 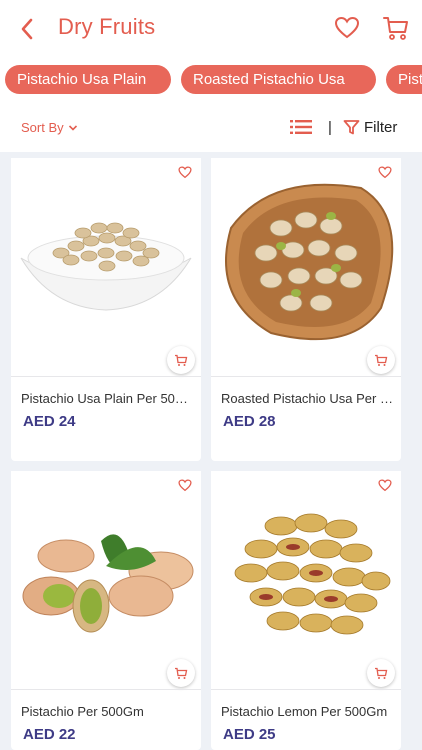 I want to click on chip-roasted-pistachio-usa: Roasted Pistachio Usa, so click(x=278, y=79).